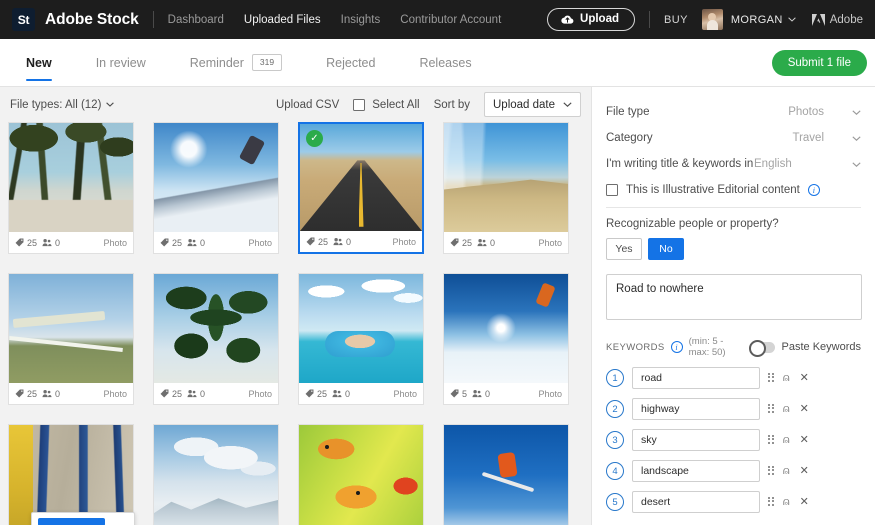 Image resolution: width=875 pixels, height=525 pixels. I want to click on upload-csv-link: Upload CSV, so click(307, 105).